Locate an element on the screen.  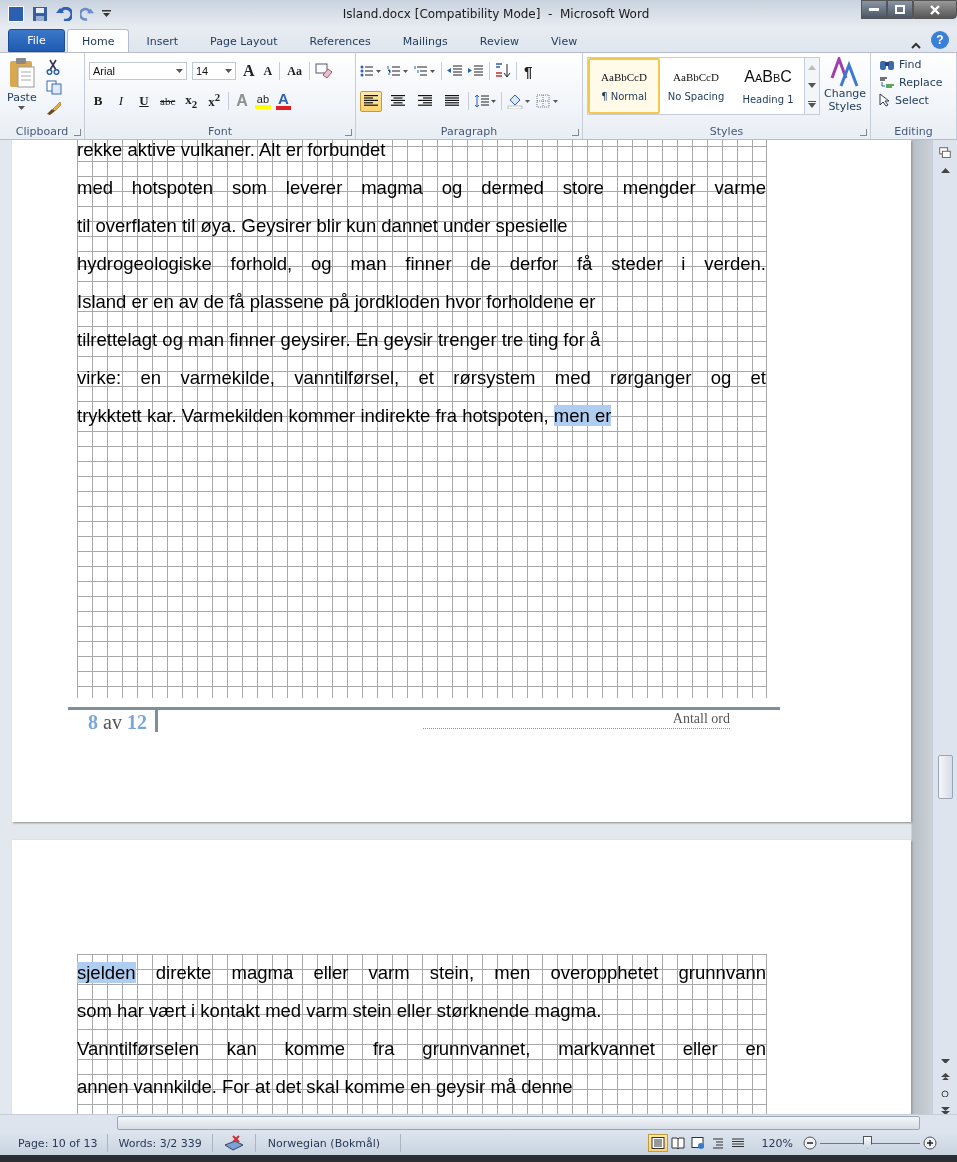
text-line: virke: en varmekilde, vanntilførsel, et rørsystem med rørganger og et is located at coordinates (421, 378).